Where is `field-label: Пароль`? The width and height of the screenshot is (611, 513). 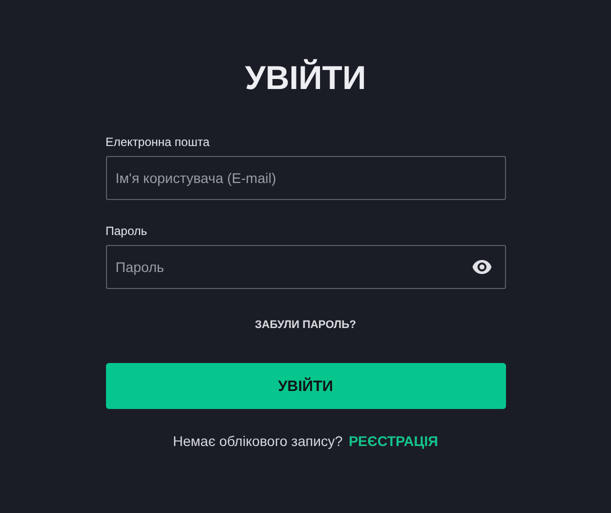
field-label: Пароль is located at coordinates (127, 231).